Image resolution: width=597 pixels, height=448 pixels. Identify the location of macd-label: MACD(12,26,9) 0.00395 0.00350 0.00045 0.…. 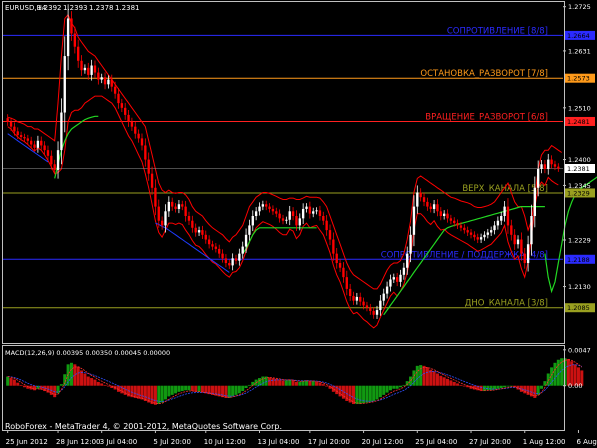
(87, 353).